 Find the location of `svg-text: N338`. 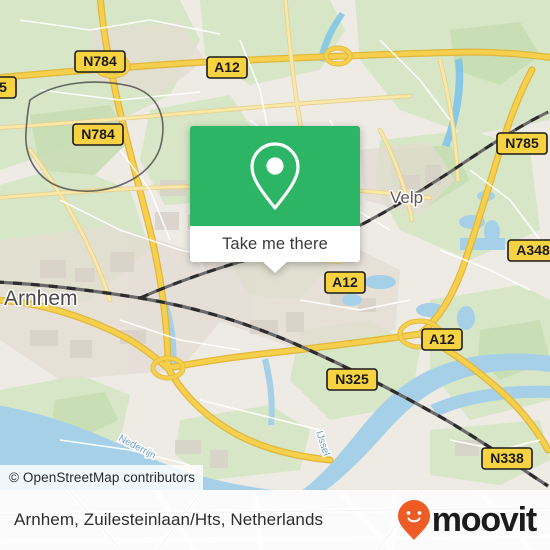

svg-text: N338 is located at coordinates (507, 458).